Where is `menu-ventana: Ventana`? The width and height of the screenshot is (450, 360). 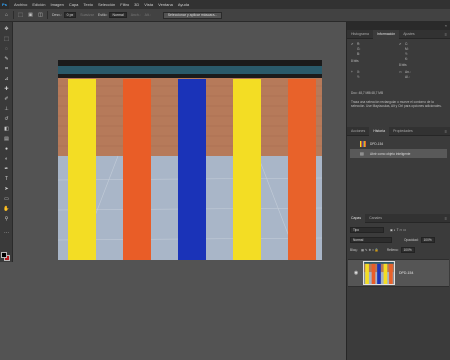 menu-ventana: Ventana is located at coordinates (165, 4).